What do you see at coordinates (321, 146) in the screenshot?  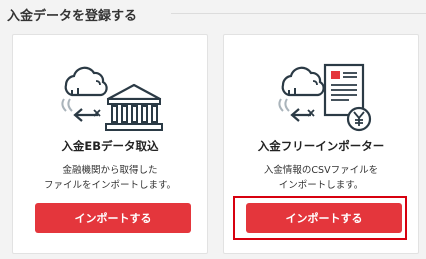 I see `card-title: 入金フリーインポーター` at bounding box center [321, 146].